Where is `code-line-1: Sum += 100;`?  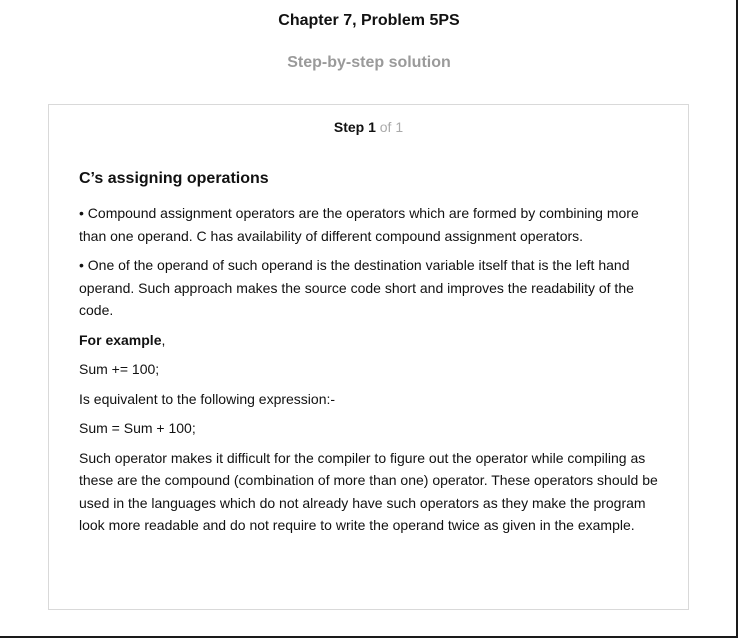
code-line-1: Sum += 100; is located at coordinates (119, 369).